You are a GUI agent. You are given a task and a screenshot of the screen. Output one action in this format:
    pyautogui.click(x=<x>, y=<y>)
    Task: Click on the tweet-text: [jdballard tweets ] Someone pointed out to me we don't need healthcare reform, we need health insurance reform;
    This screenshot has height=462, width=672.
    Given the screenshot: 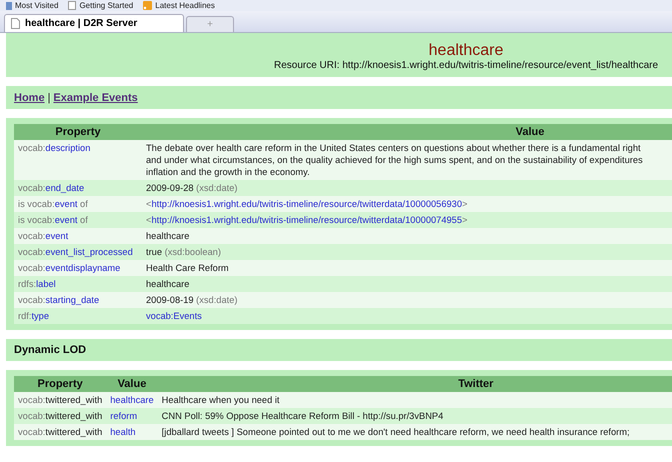 What is the action you would take?
    pyautogui.click(x=396, y=432)
    